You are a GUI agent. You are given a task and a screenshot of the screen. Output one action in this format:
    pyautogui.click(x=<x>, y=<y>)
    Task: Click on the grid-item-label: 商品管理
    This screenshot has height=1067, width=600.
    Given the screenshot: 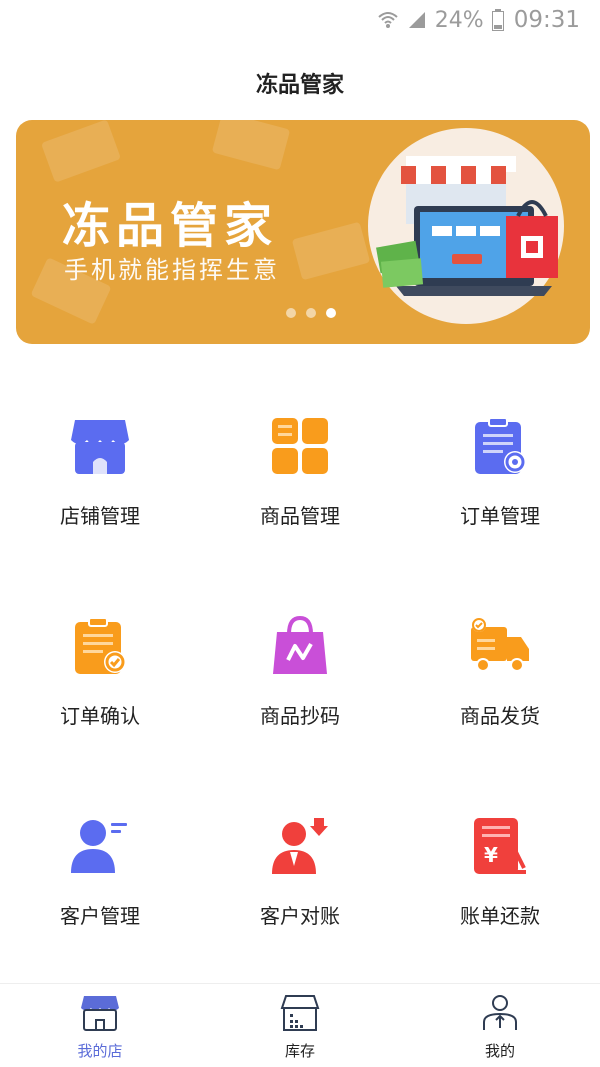 What is the action you would take?
    pyautogui.click(x=300, y=516)
    